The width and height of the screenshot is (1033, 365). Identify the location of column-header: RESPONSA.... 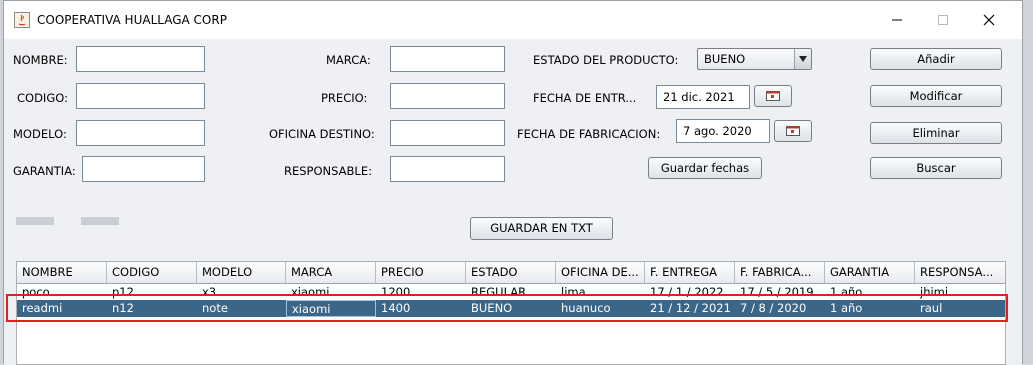
(960, 272).